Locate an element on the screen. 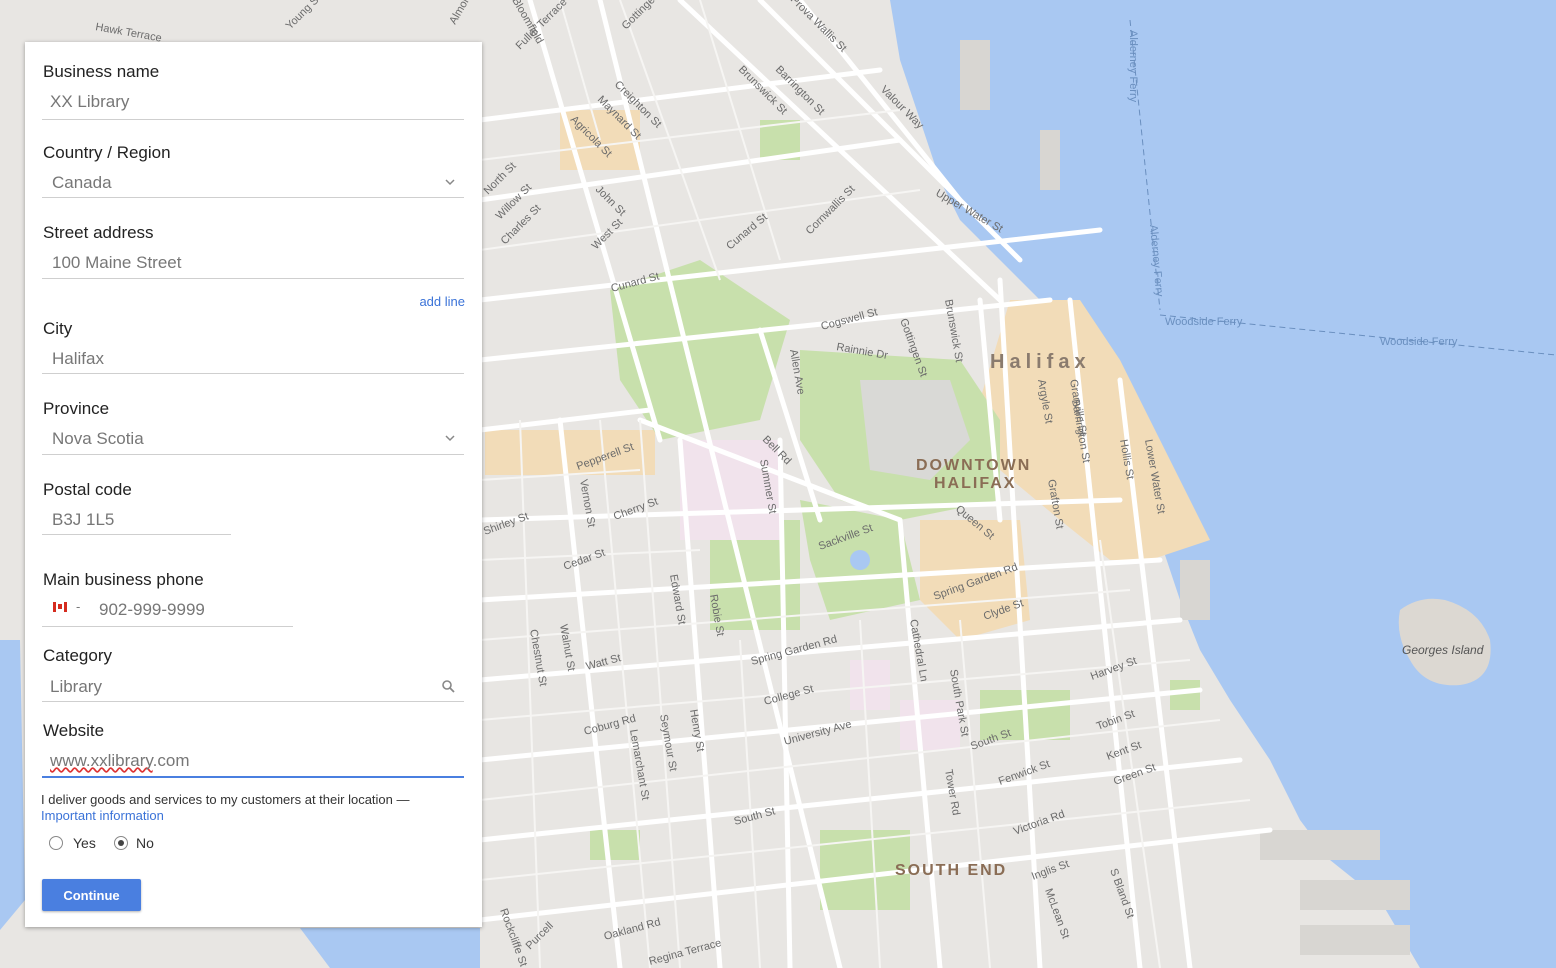 The image size is (1556, 968). city-input: Halifax is located at coordinates (78, 359).